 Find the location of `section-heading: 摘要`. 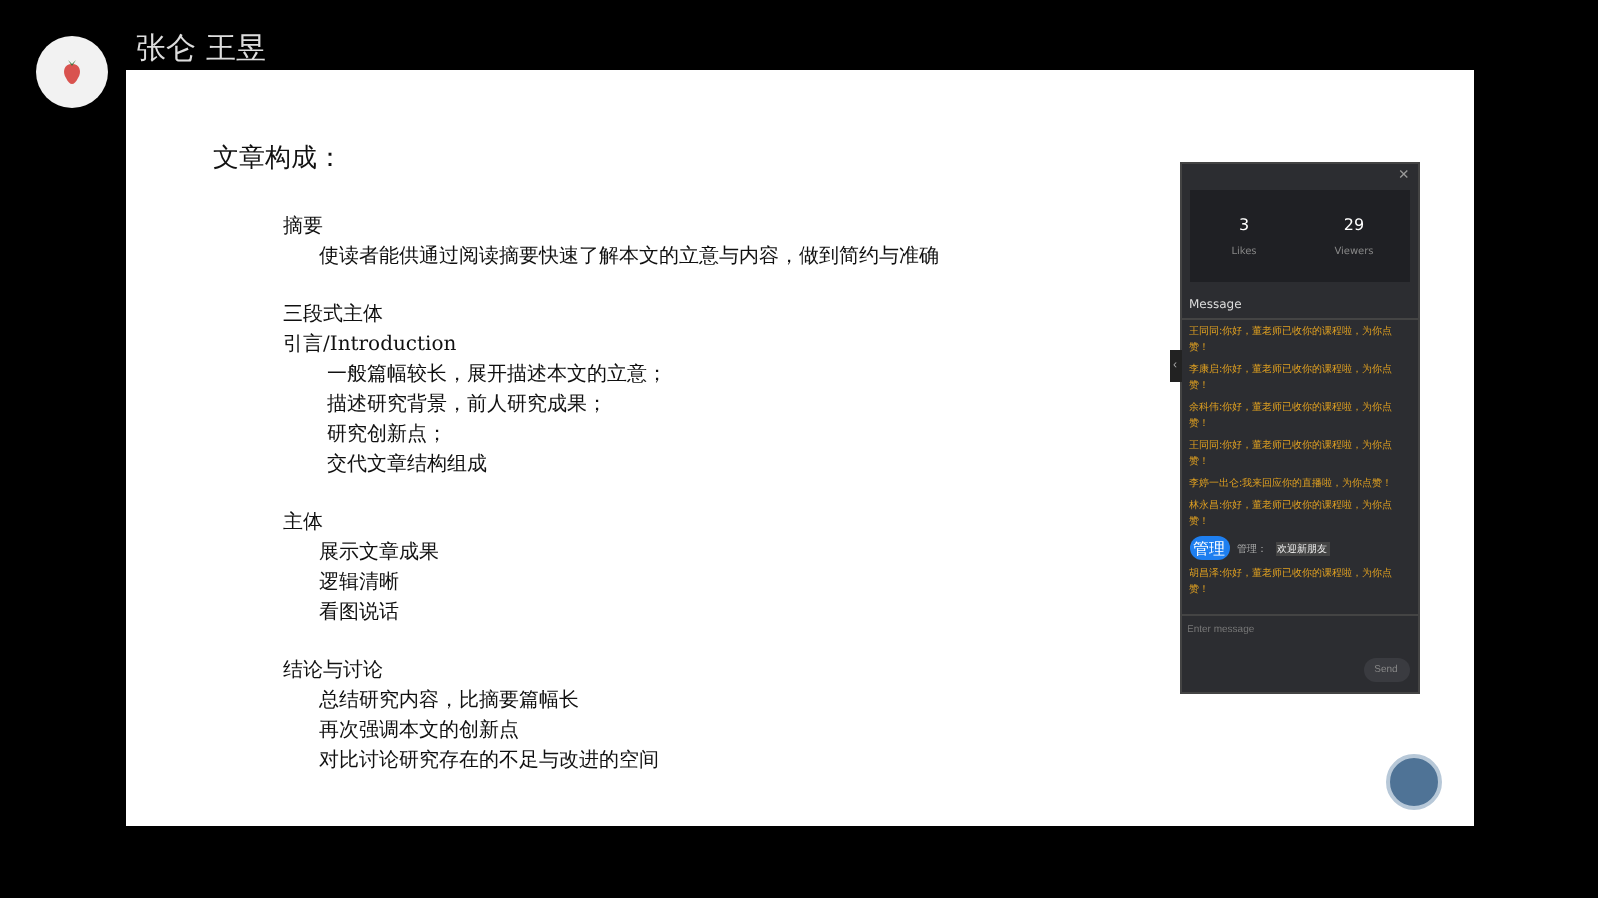

section-heading: 摘要 is located at coordinates (303, 227).